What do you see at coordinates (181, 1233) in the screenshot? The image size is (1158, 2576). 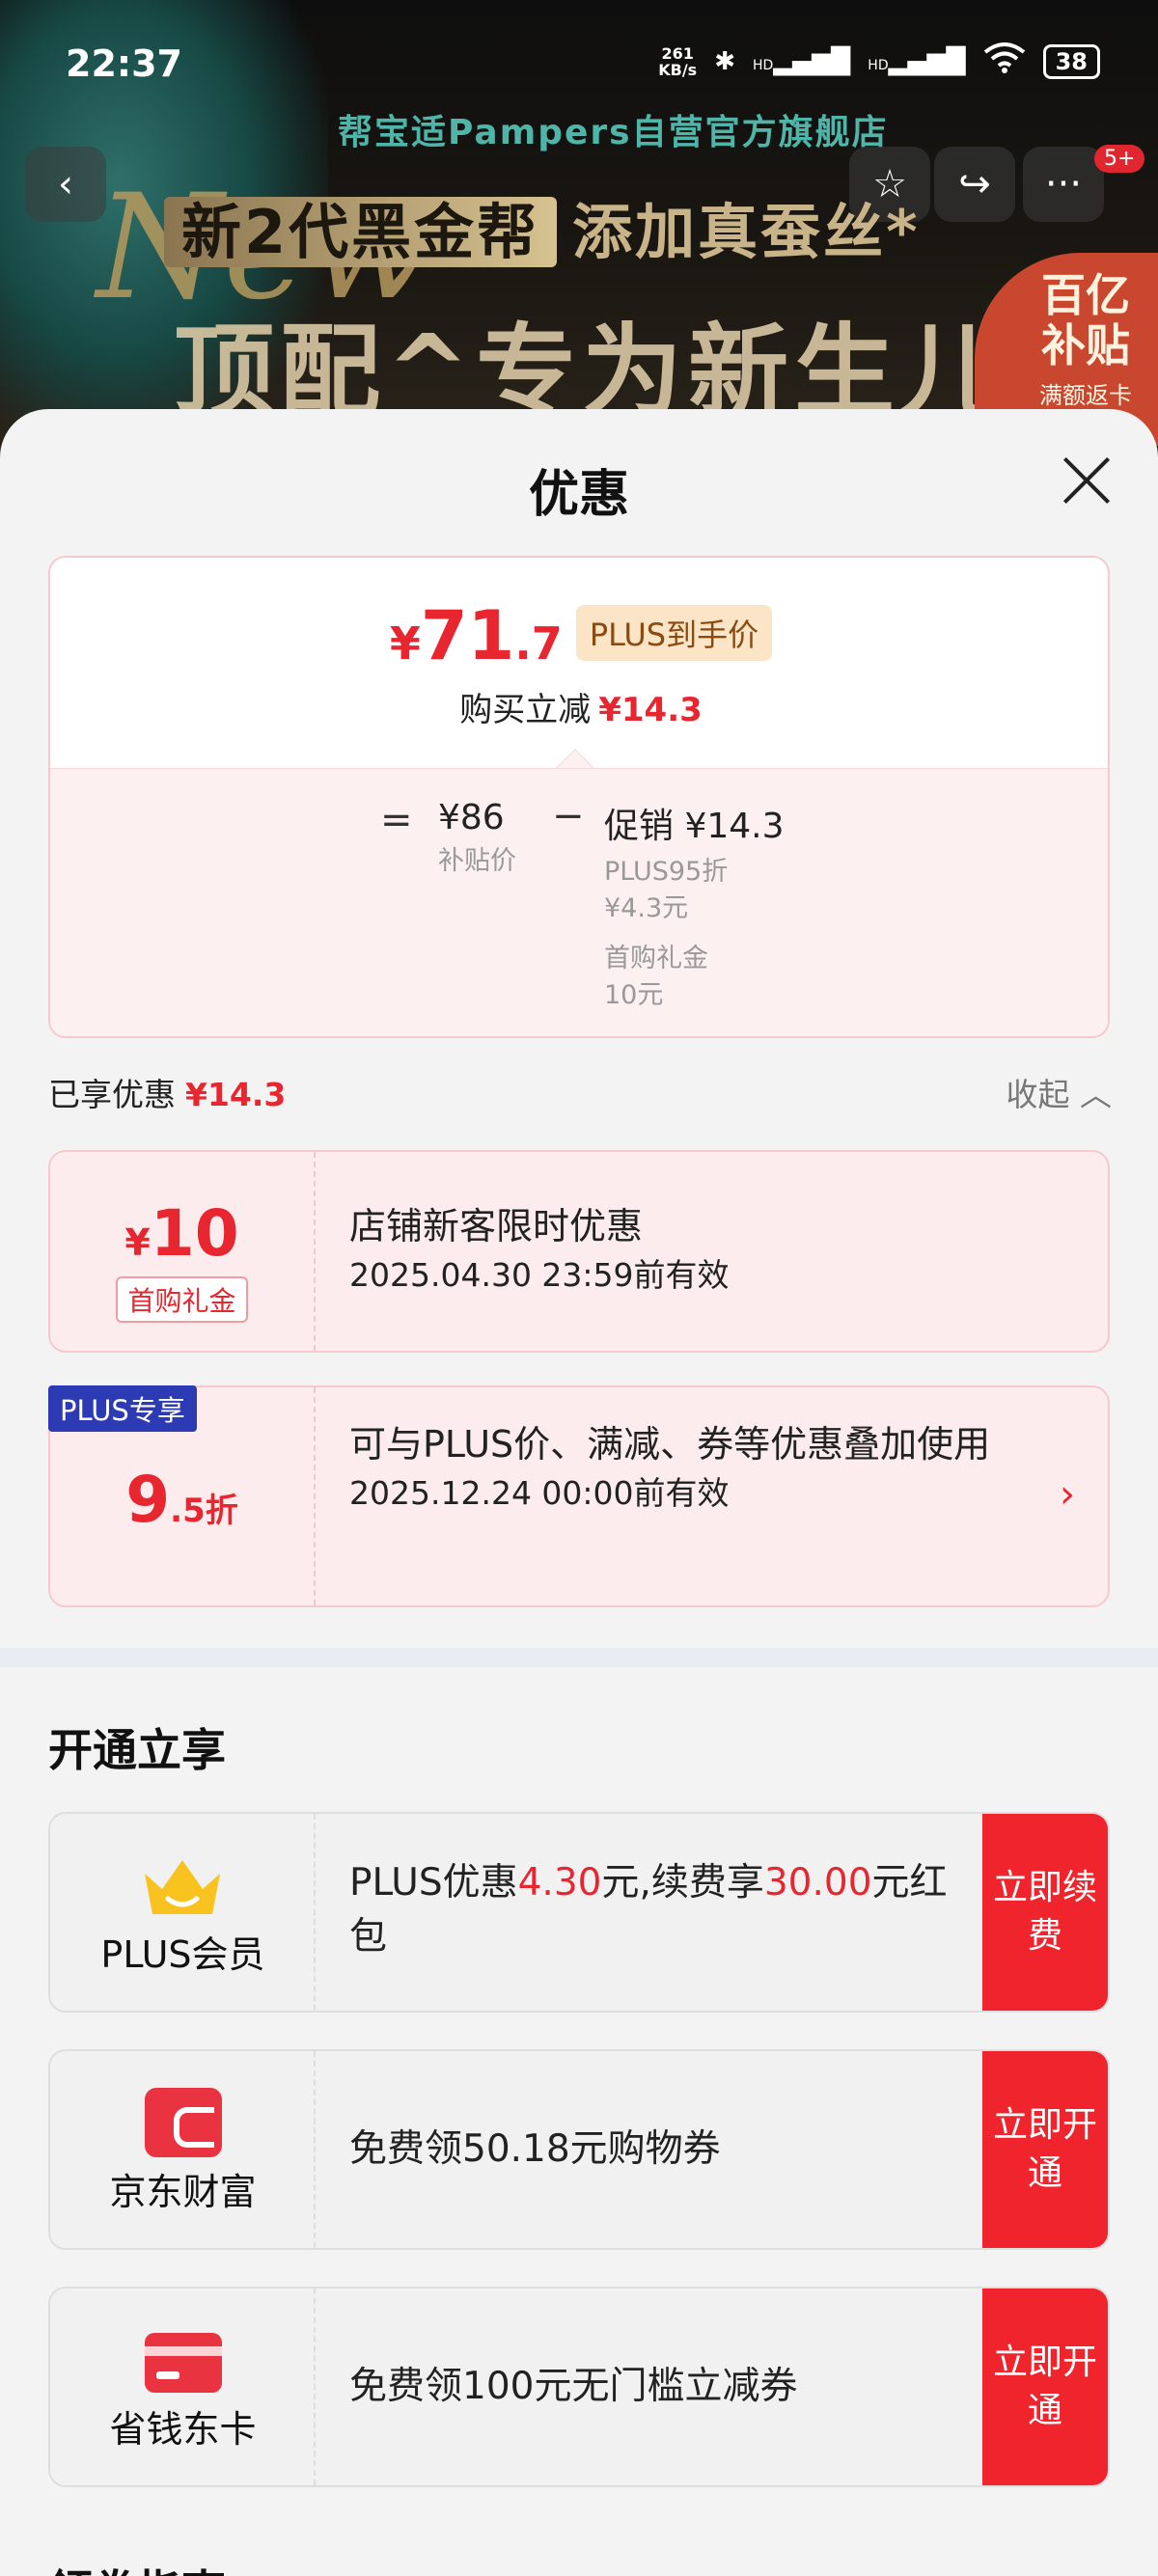 I see `coupon-amount: ¥10` at bounding box center [181, 1233].